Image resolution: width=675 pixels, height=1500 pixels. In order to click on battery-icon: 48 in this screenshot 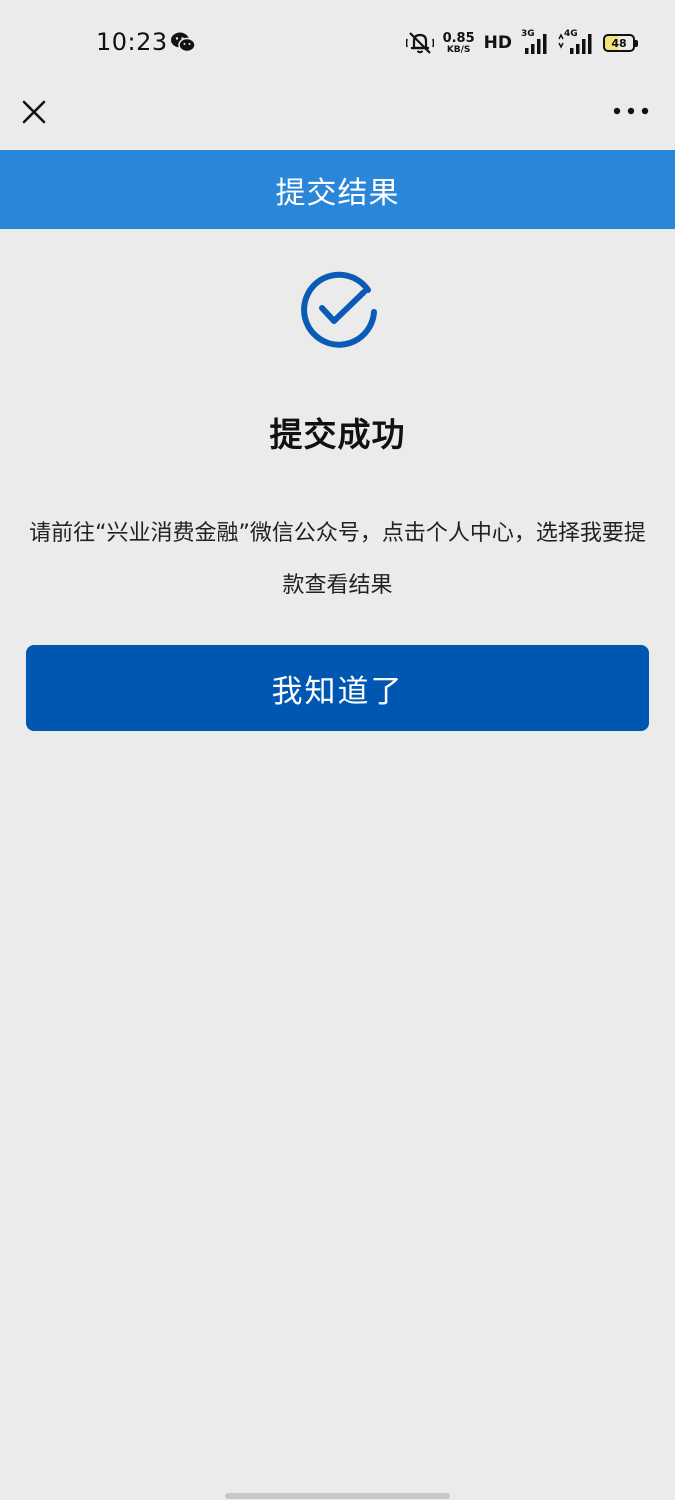, I will do `click(620, 43)`.